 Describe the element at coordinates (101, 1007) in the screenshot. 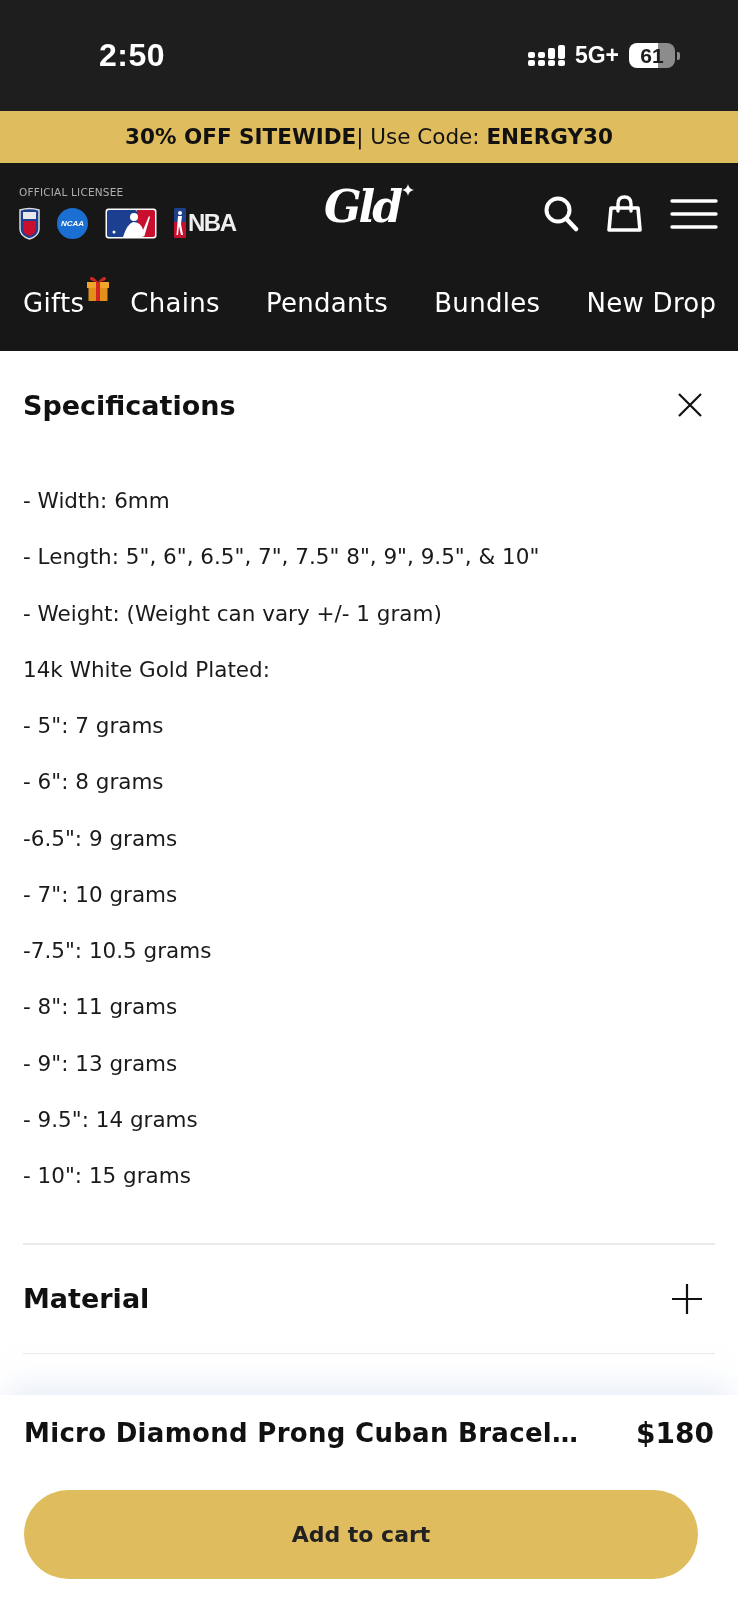

I see `spec-line: - 8": 11 grams` at that location.